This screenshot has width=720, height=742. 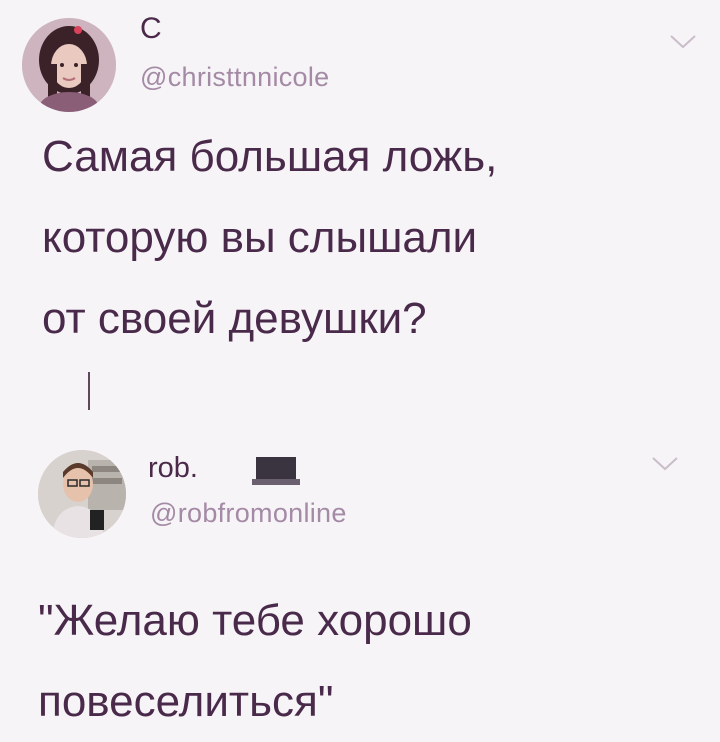 I want to click on user-handle: @robfromonline, so click(x=248, y=513).